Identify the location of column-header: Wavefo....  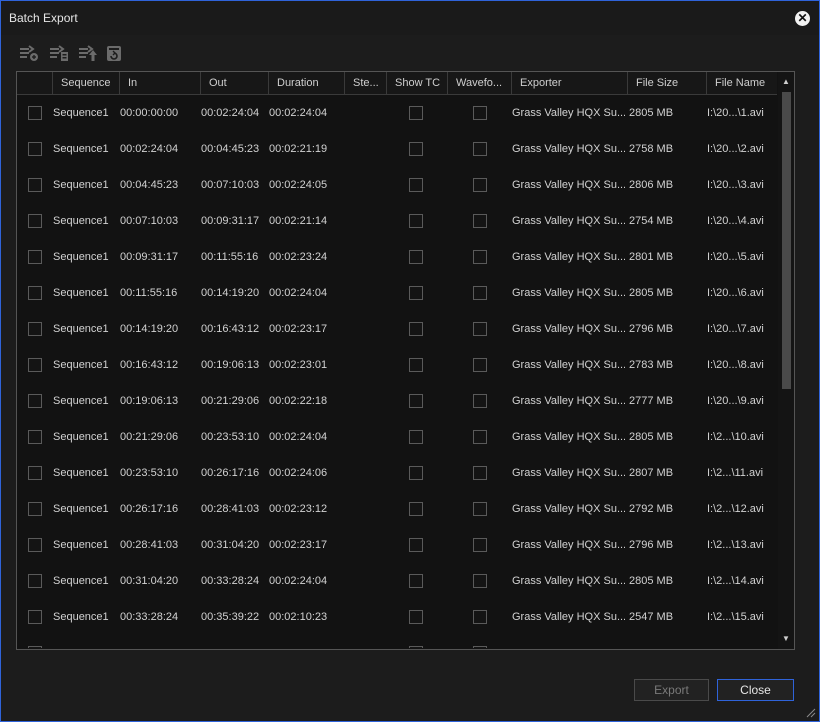
(479, 83).